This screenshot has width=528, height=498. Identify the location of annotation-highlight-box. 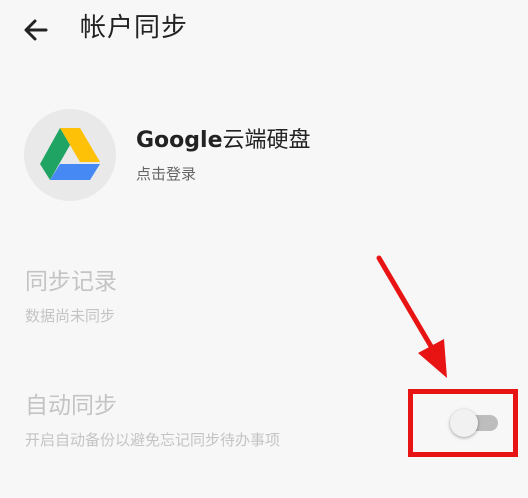
(463, 423).